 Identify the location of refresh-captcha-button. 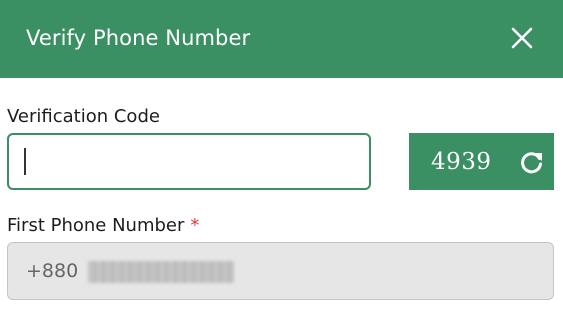
(532, 162).